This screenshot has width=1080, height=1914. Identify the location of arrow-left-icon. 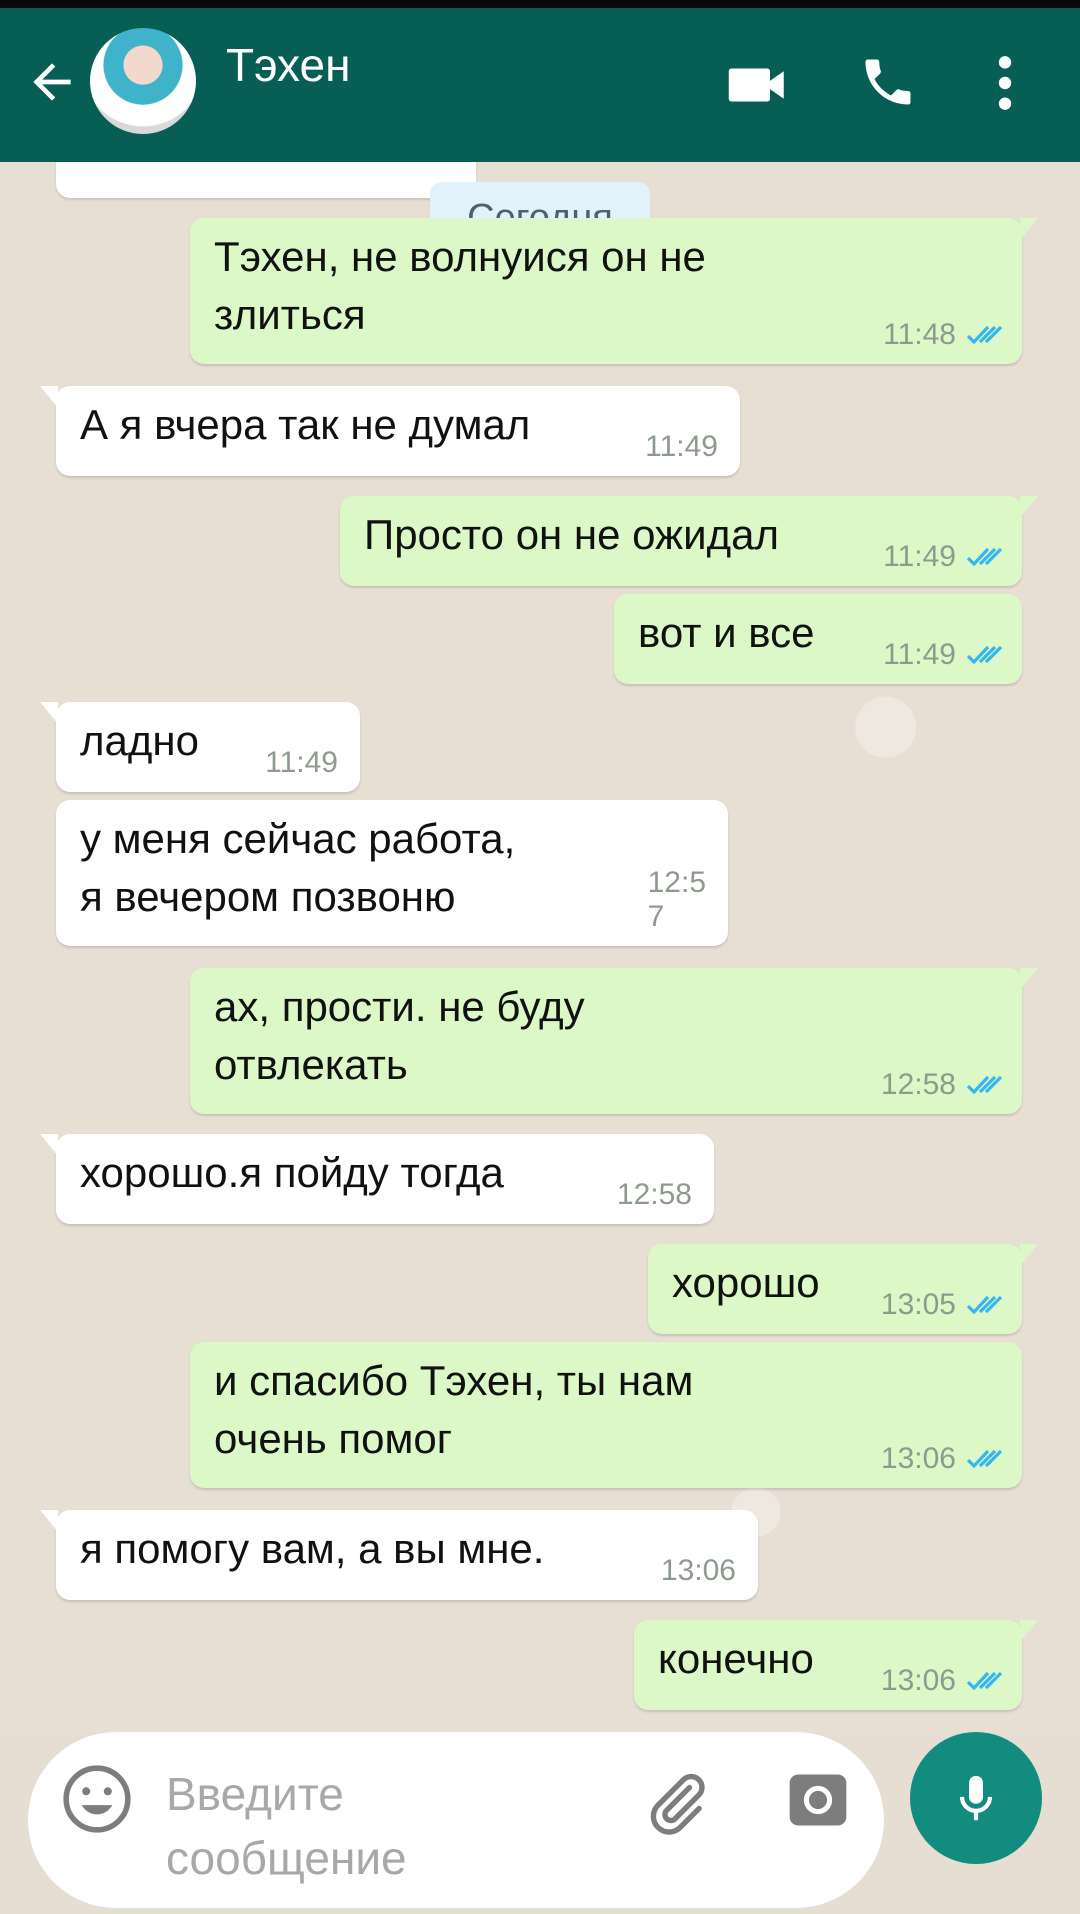
(52, 82).